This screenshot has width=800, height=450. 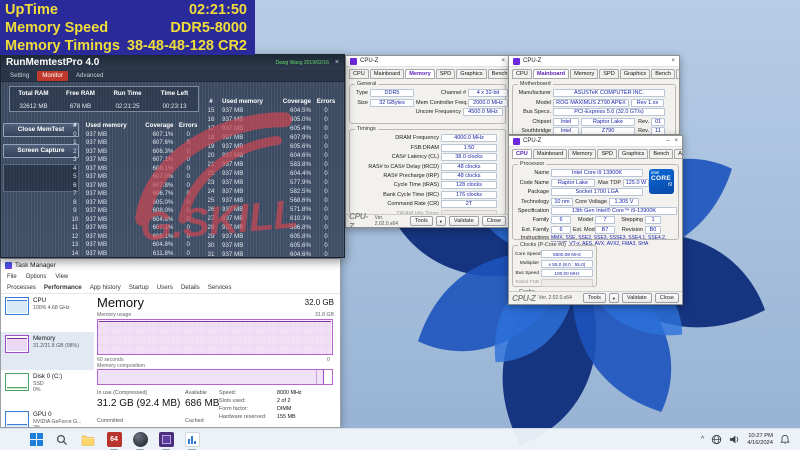 I want to click on menu-options: Options, so click(x=36, y=277).